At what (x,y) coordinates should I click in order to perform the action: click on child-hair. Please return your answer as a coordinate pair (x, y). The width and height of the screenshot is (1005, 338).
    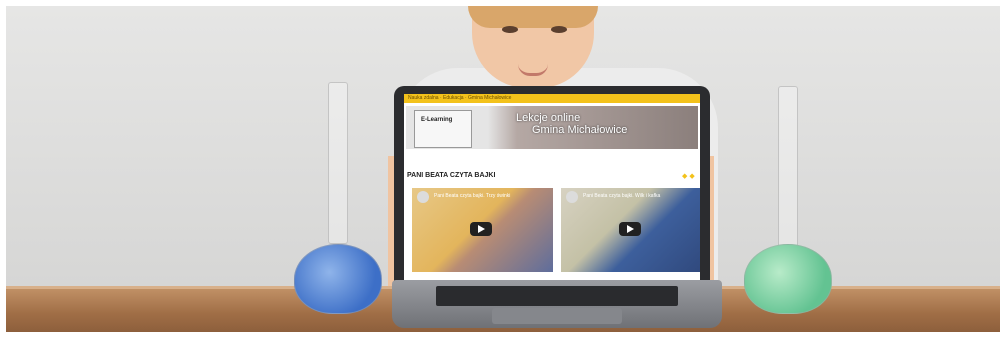
    Looking at the image, I should click on (533, 17).